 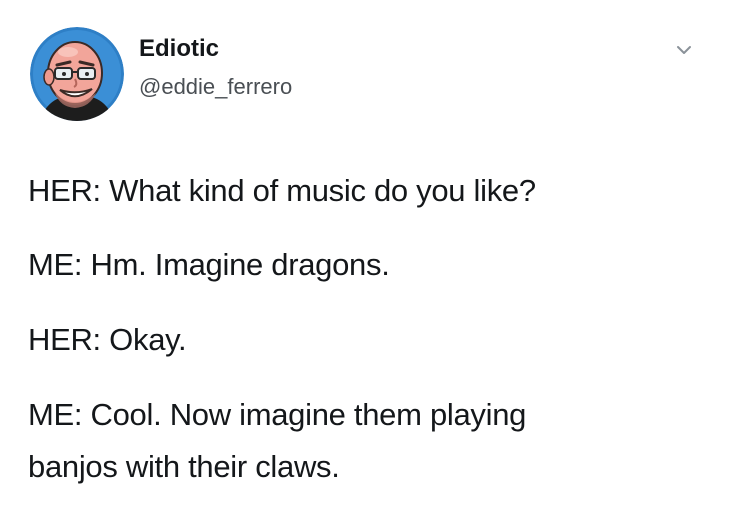 I want to click on author-display-name: Ediotic, so click(x=179, y=49).